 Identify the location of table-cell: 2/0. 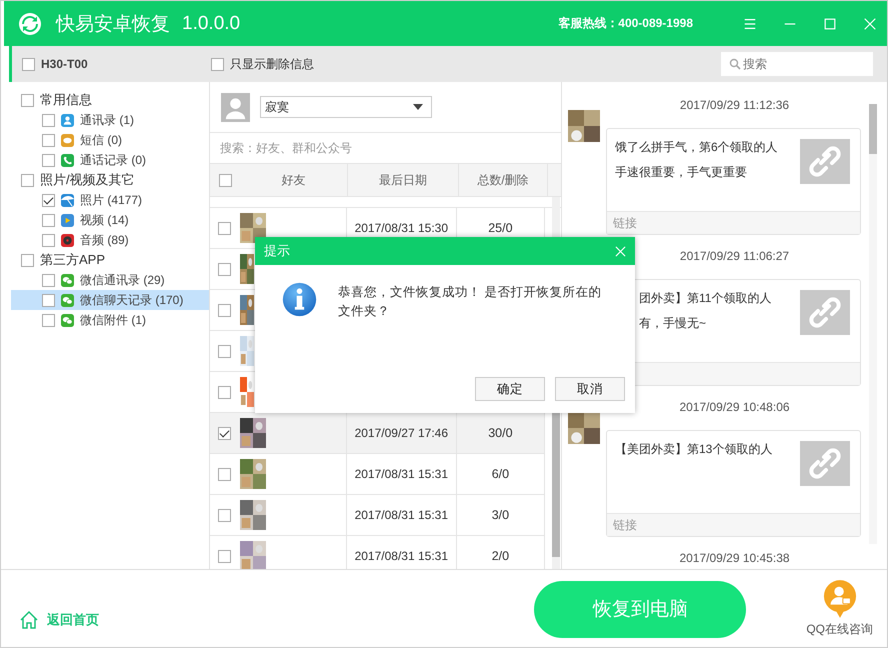
(501, 552).